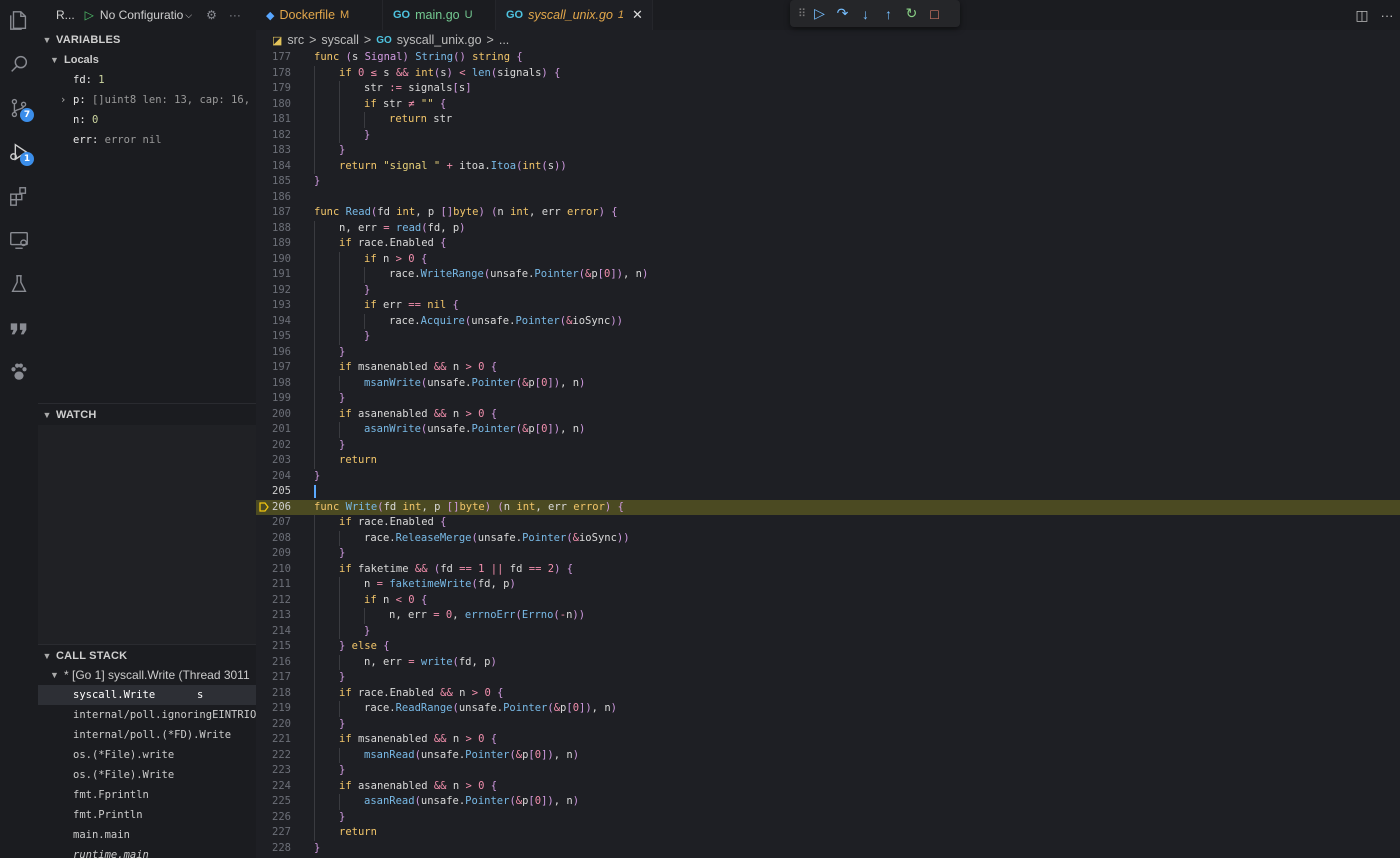 This screenshot has width=1400, height=858. Describe the element at coordinates (211, 15) in the screenshot. I see `gear-icon: ⚙` at that location.